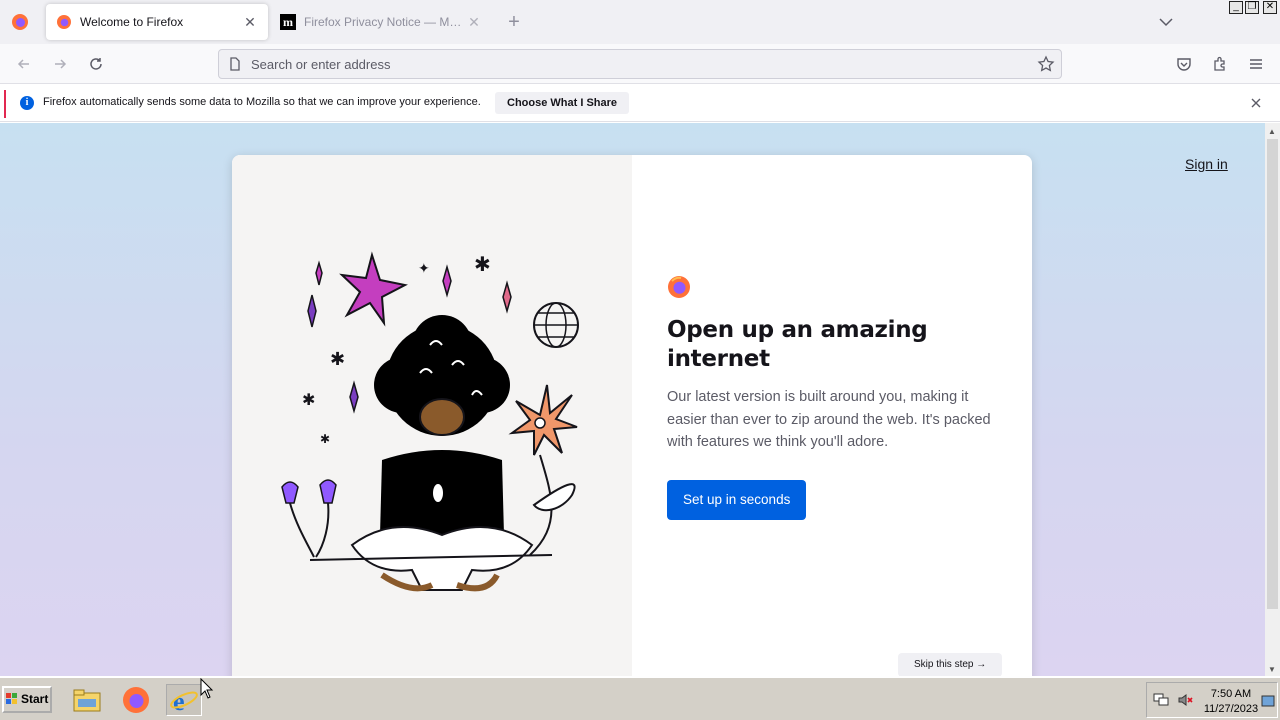  I want to click on scrollbar-thumb, so click(1272, 374).